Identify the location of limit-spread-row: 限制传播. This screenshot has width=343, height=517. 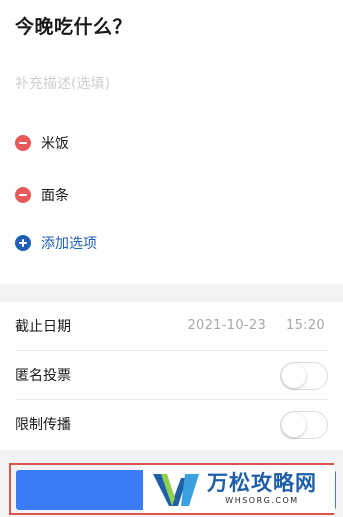
(171, 424).